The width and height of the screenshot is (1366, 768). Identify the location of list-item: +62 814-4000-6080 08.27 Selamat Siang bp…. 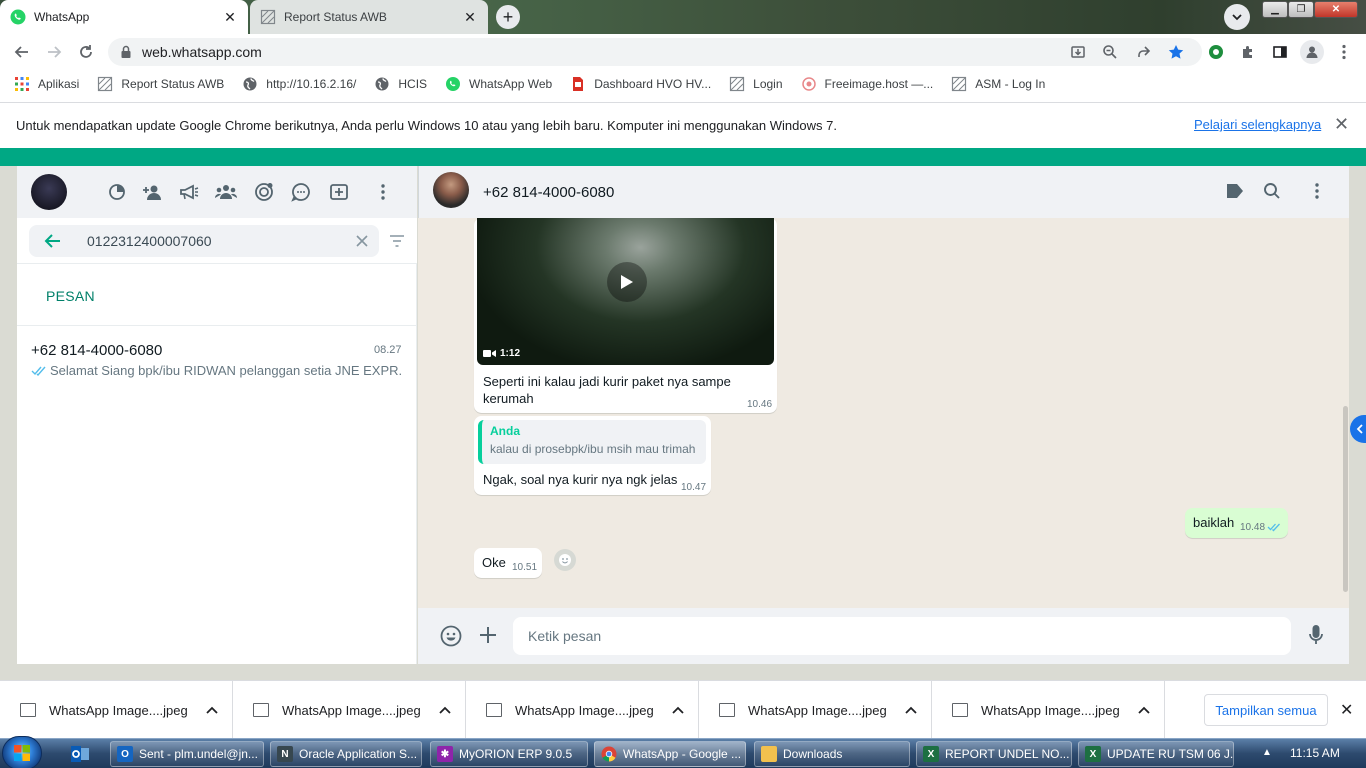
(217, 361).